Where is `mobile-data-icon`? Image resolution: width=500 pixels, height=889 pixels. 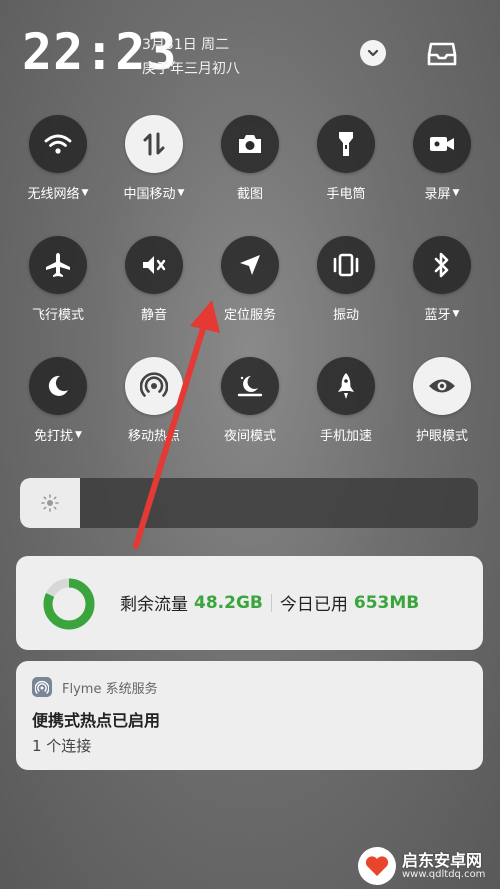
mobile-data-icon is located at coordinates (154, 144).